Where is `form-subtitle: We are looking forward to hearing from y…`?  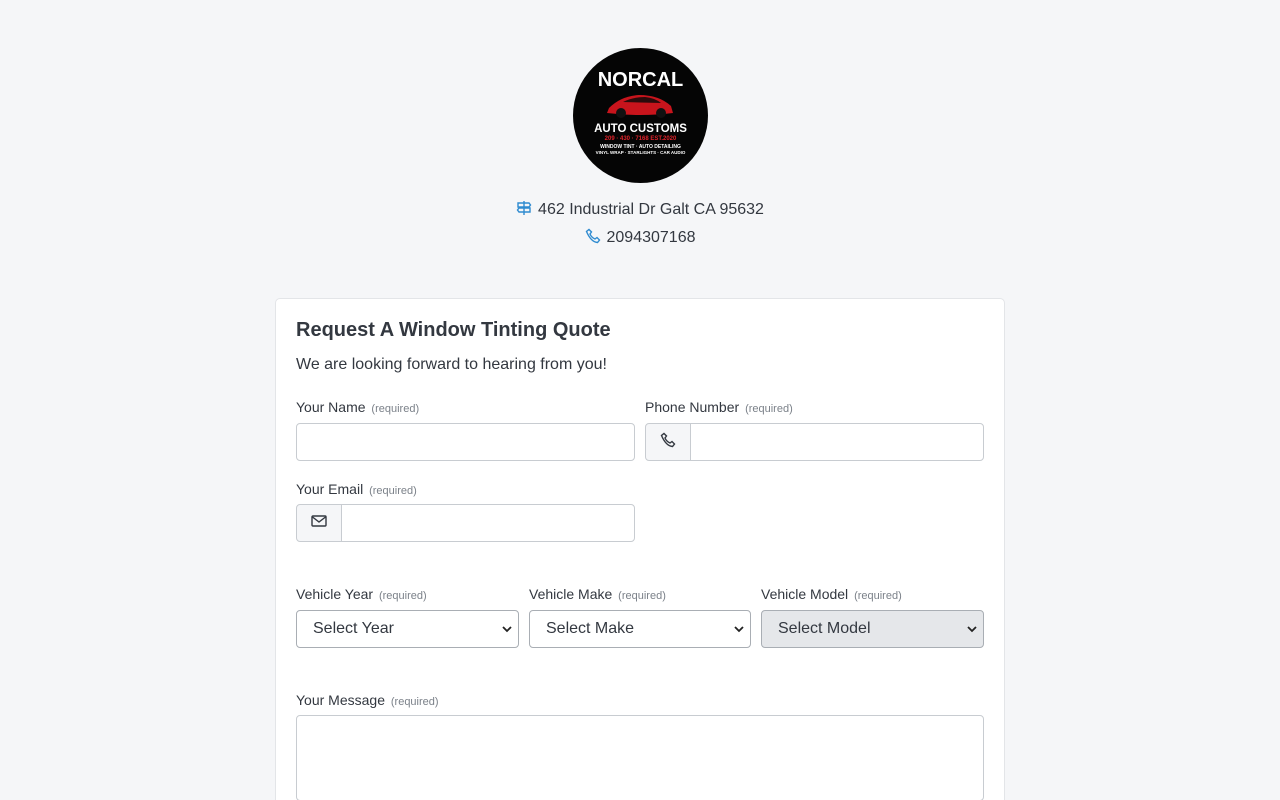 form-subtitle: We are looking forward to hearing from y… is located at coordinates (451, 364).